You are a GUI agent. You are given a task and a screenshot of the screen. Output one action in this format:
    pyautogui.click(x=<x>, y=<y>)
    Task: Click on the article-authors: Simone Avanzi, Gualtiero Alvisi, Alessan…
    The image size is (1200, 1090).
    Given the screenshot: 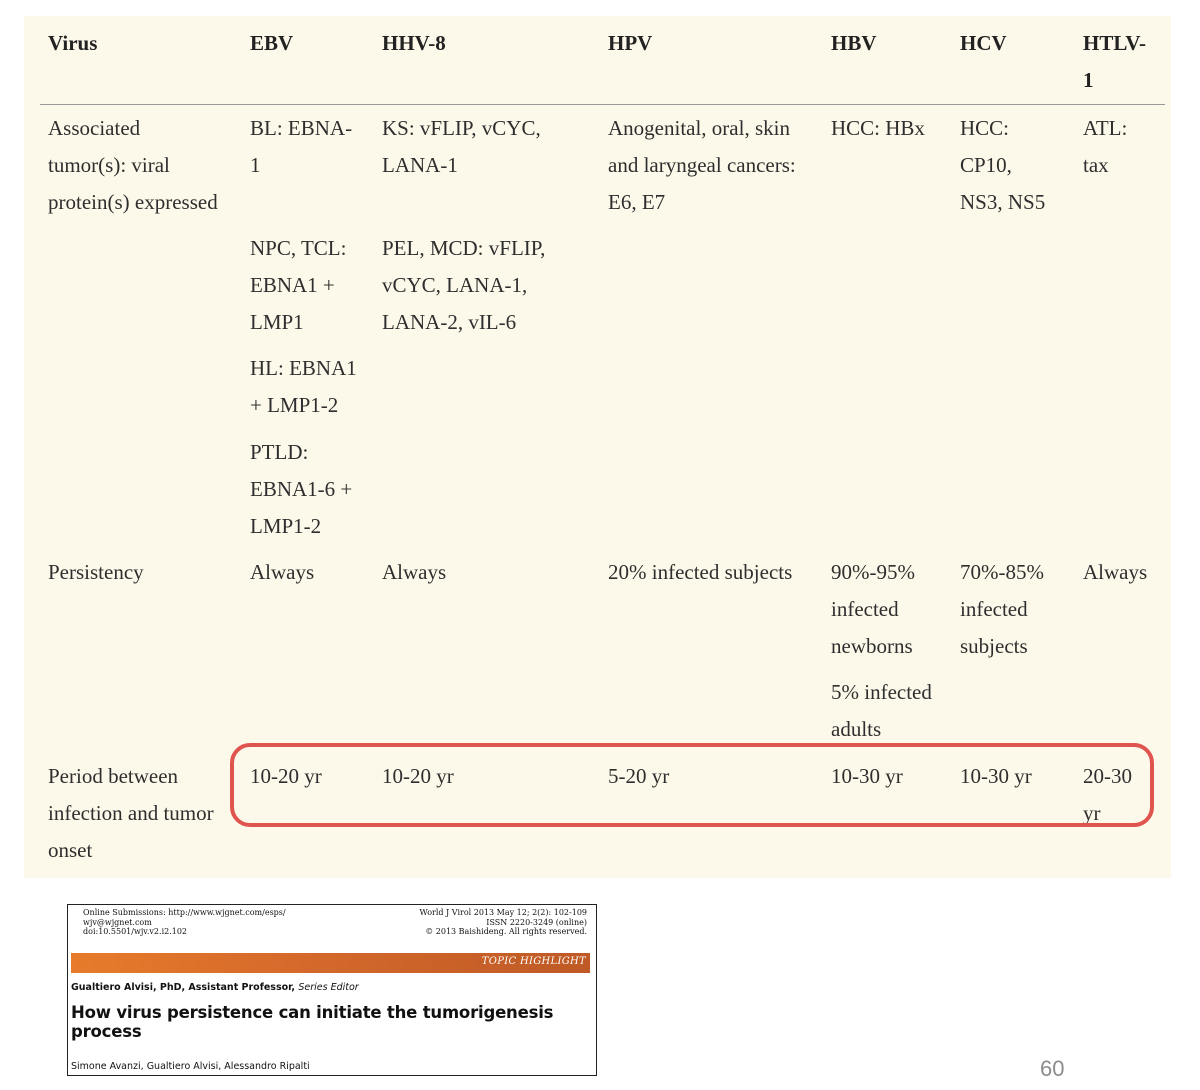 What is the action you would take?
    pyautogui.click(x=190, y=1066)
    